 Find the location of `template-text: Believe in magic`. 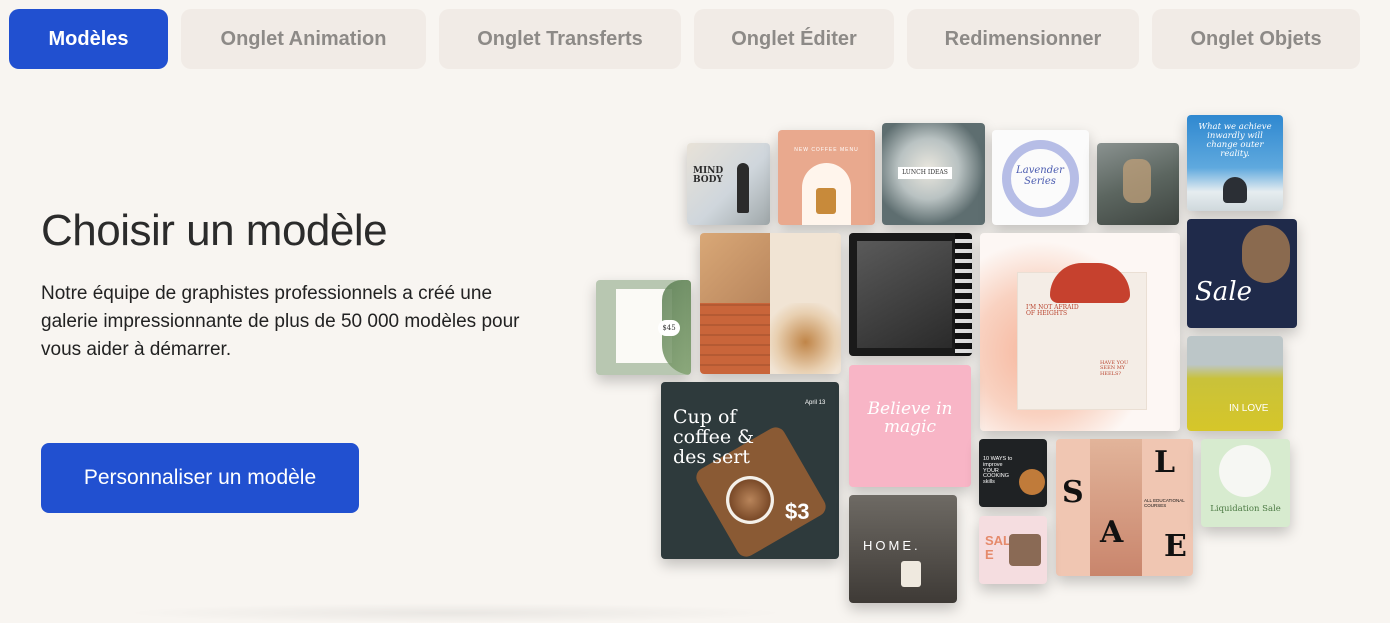

template-text: Believe in magic is located at coordinates (910, 418).